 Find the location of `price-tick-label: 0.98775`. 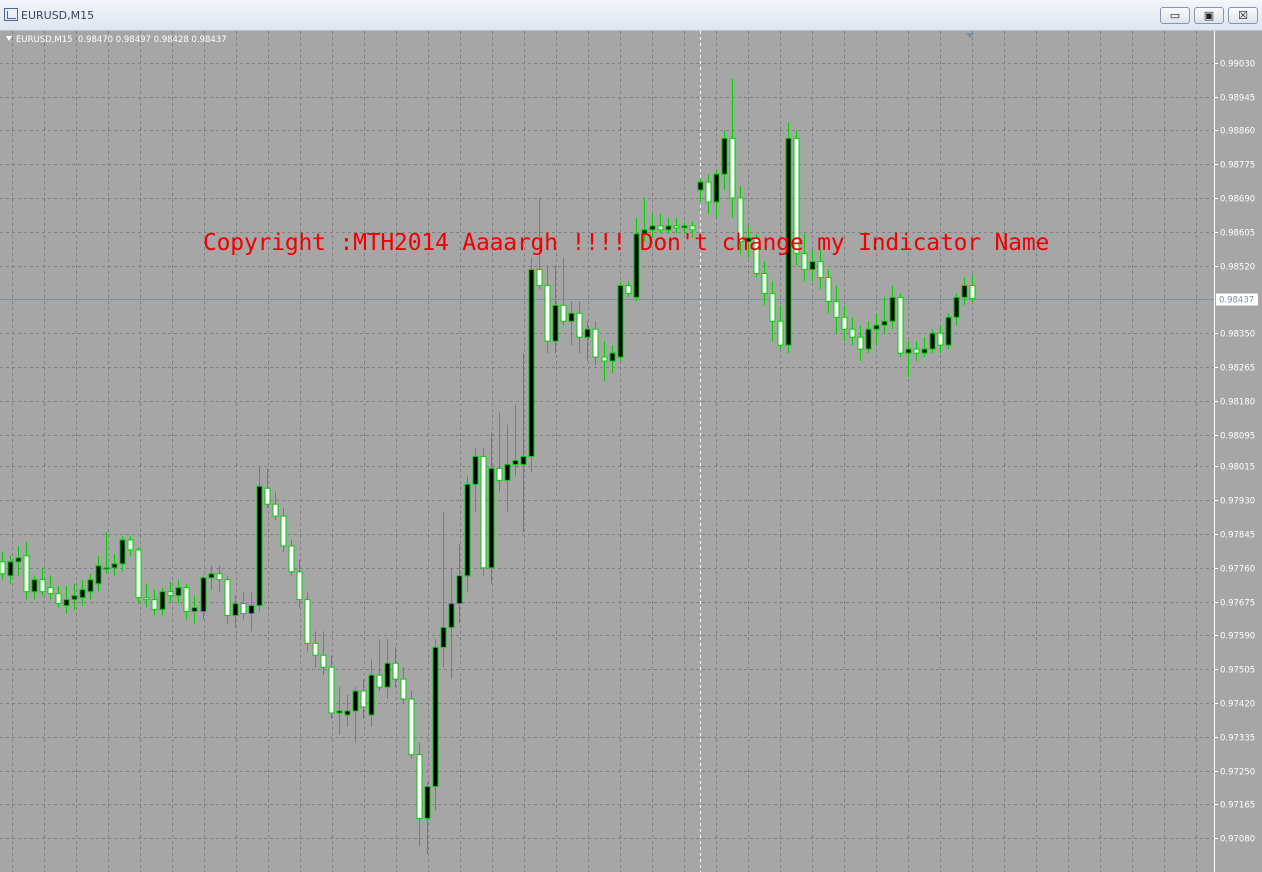

price-tick-label: 0.98775 is located at coordinates (1237, 166).